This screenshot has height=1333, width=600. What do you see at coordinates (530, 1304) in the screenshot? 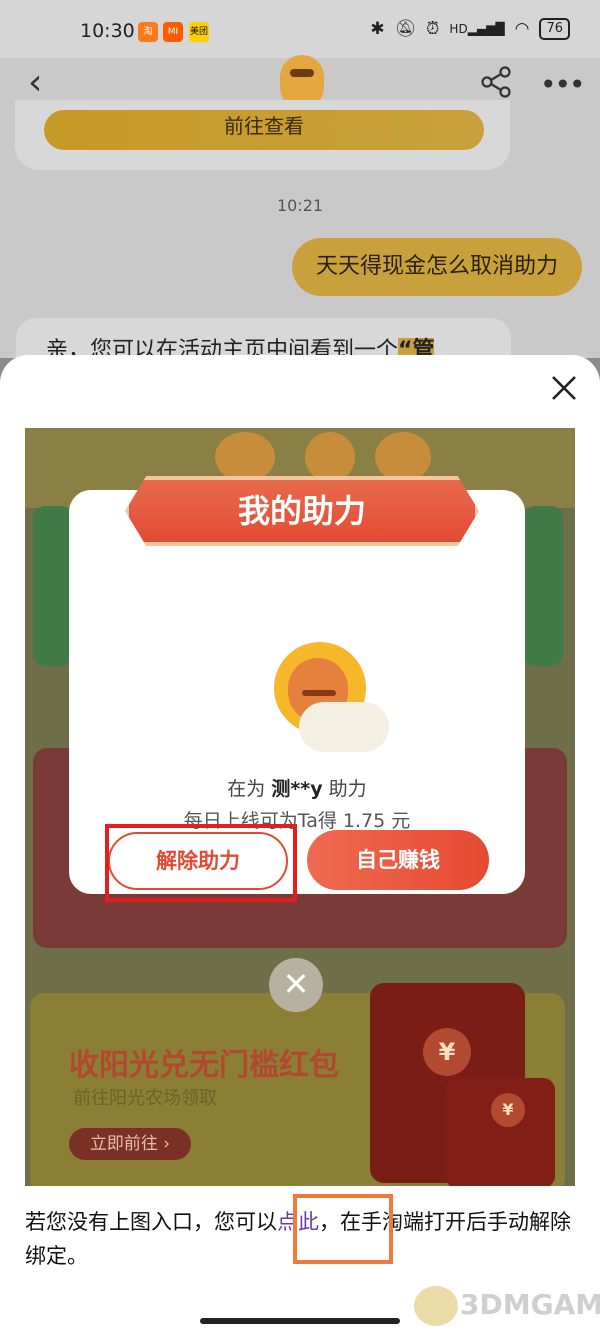
I see `watermark: 3DMGAME` at bounding box center [530, 1304].